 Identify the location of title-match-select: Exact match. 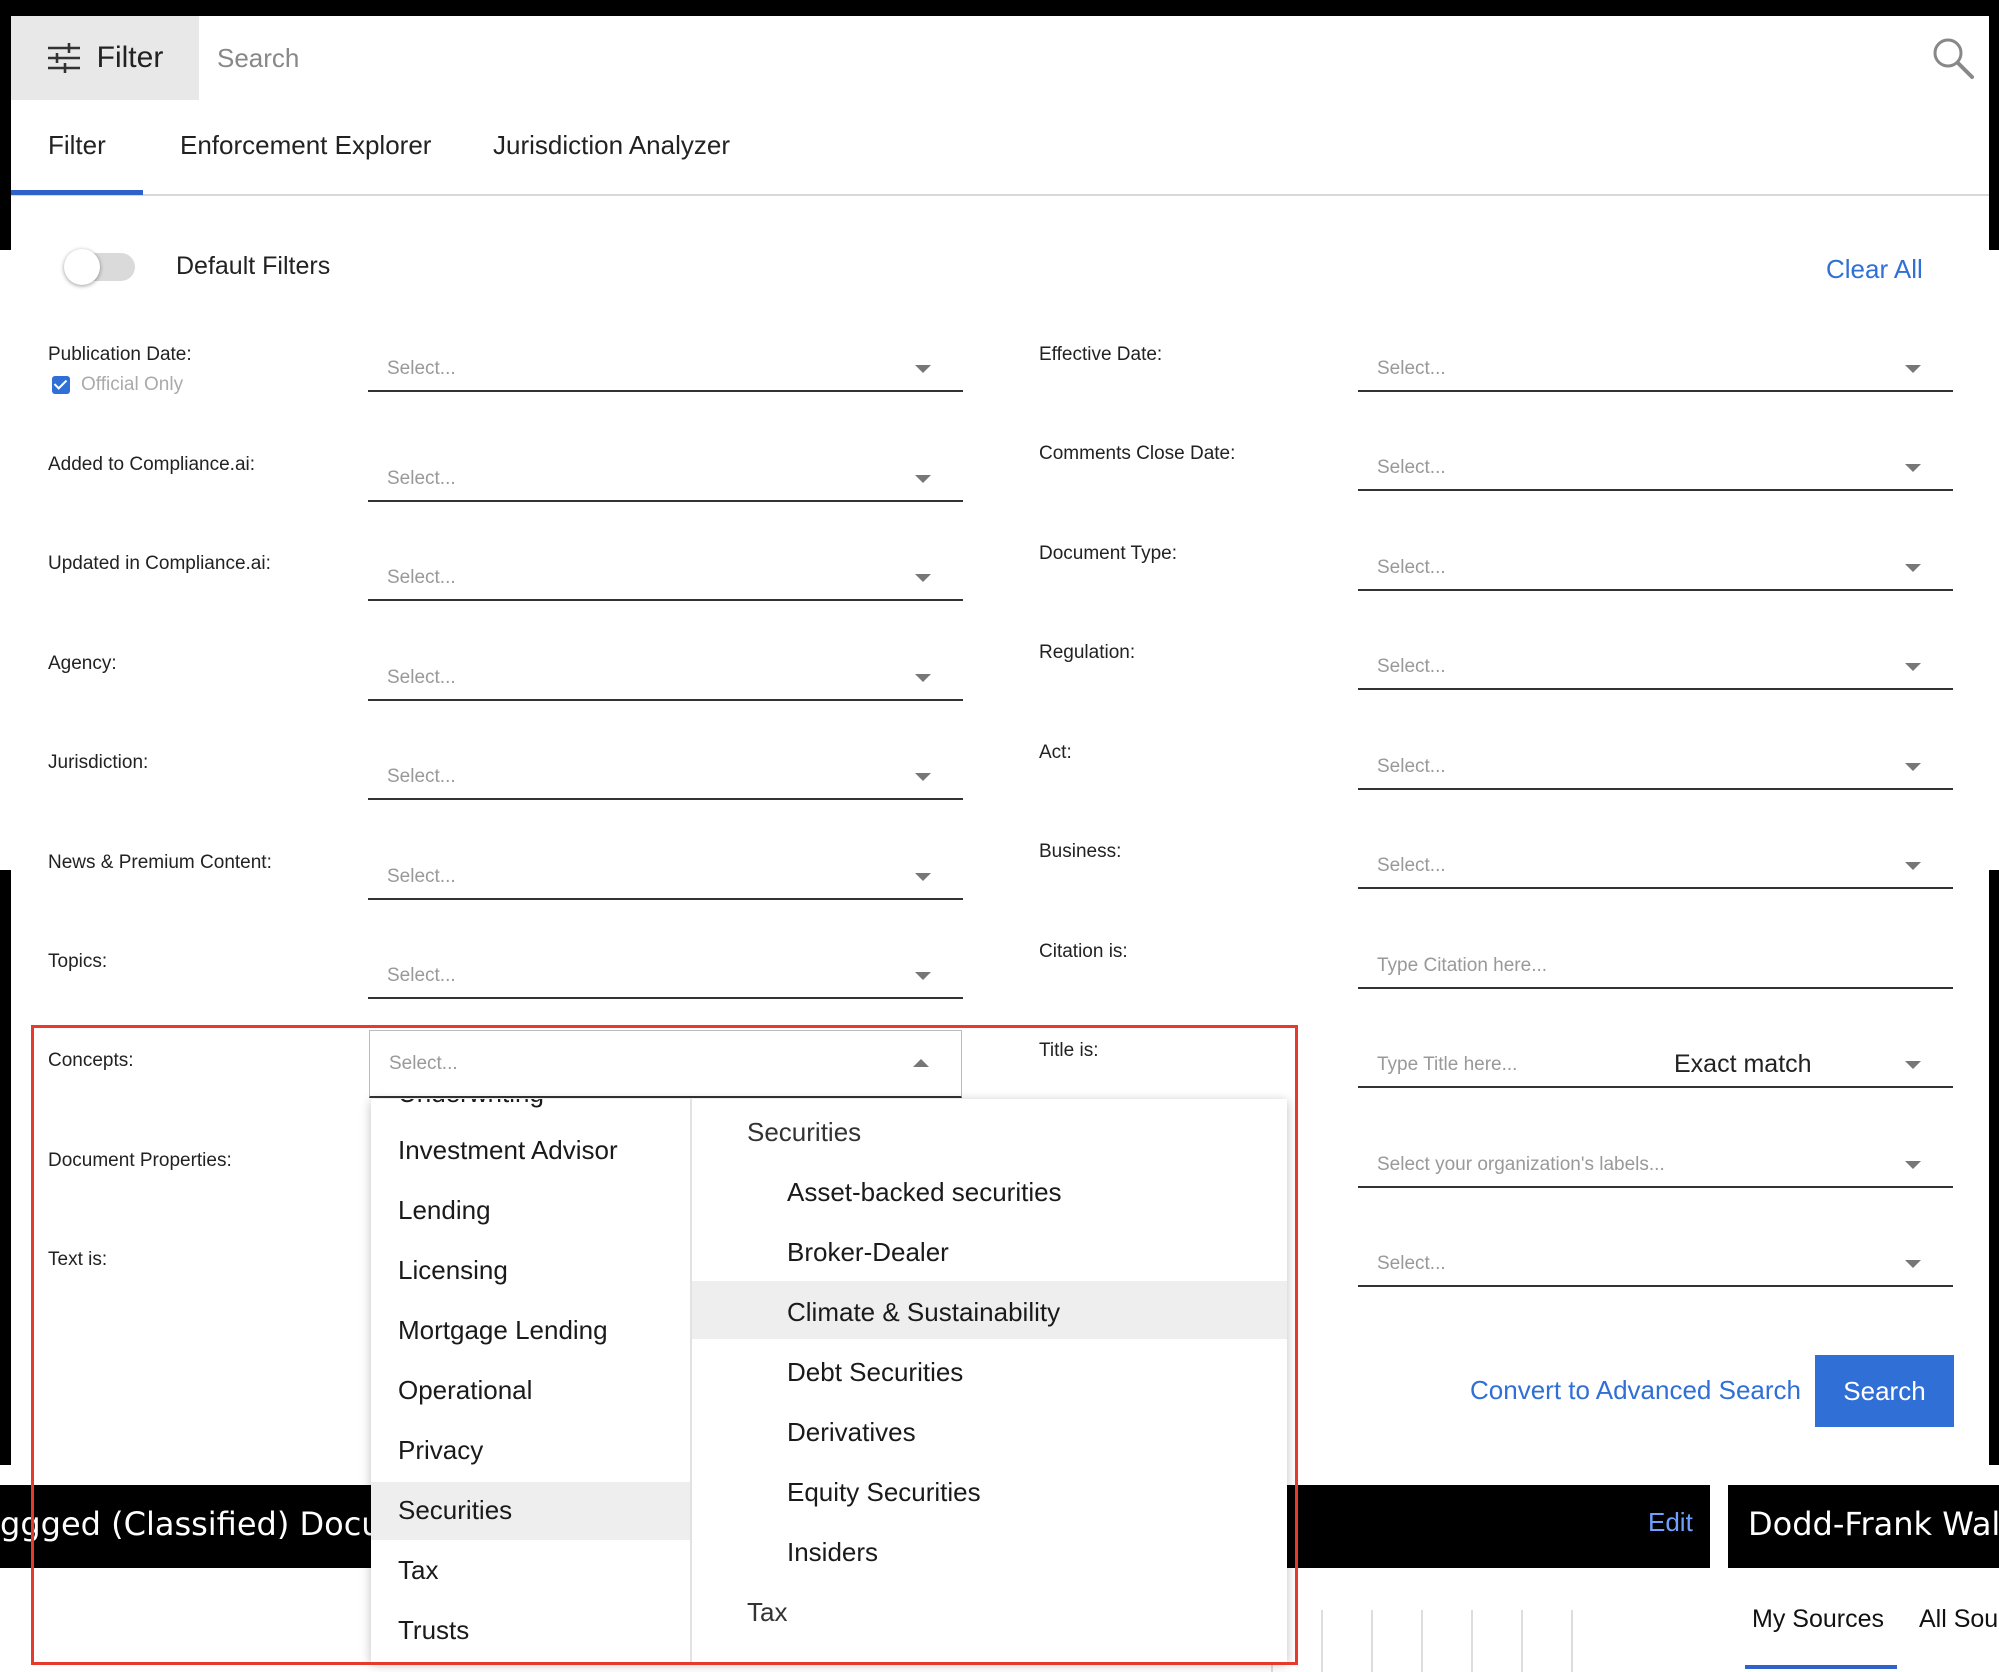
(1743, 1064).